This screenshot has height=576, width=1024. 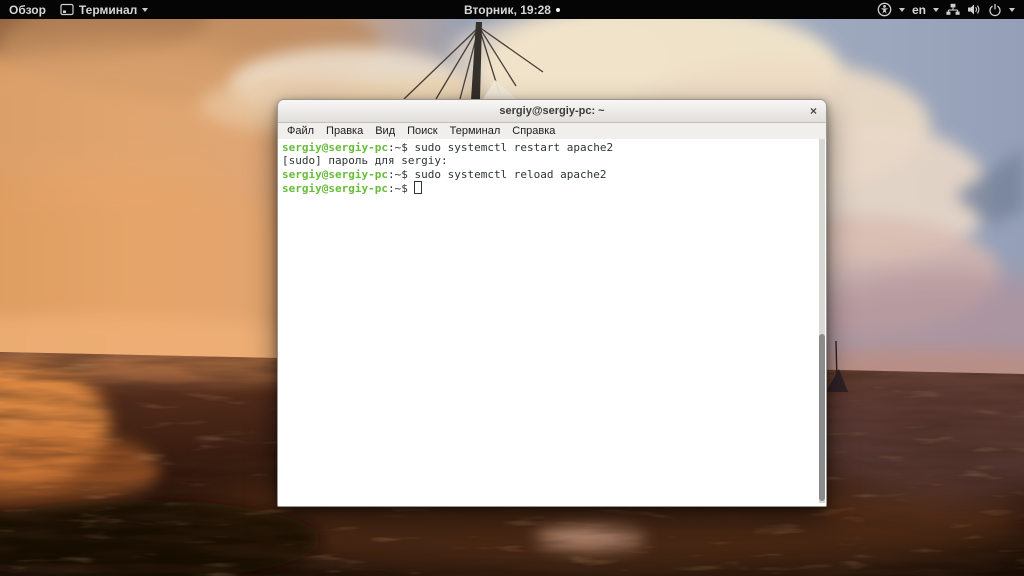 What do you see at coordinates (953, 9) in the screenshot?
I see `network-icon` at bounding box center [953, 9].